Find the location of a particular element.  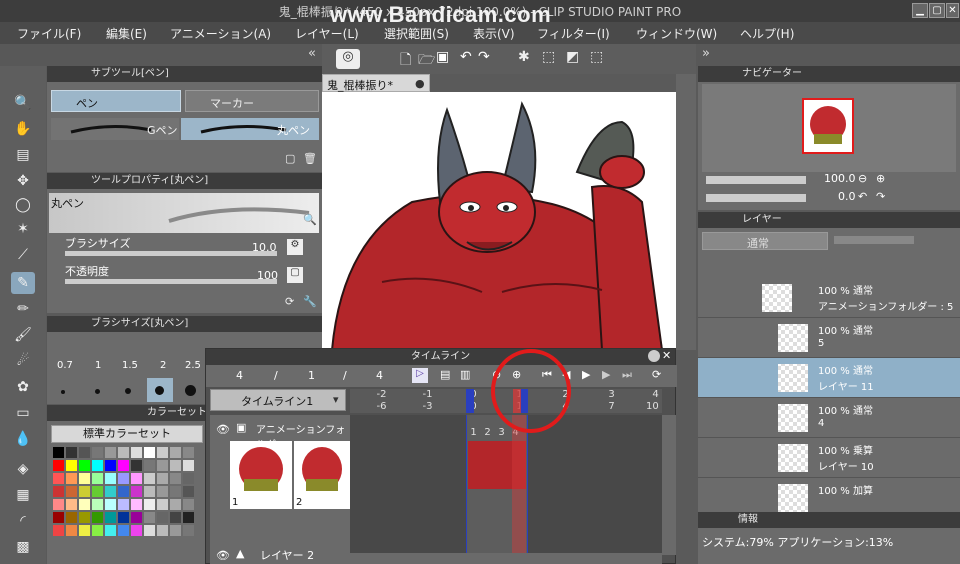

tab-marker: マーカー is located at coordinates (252, 101).